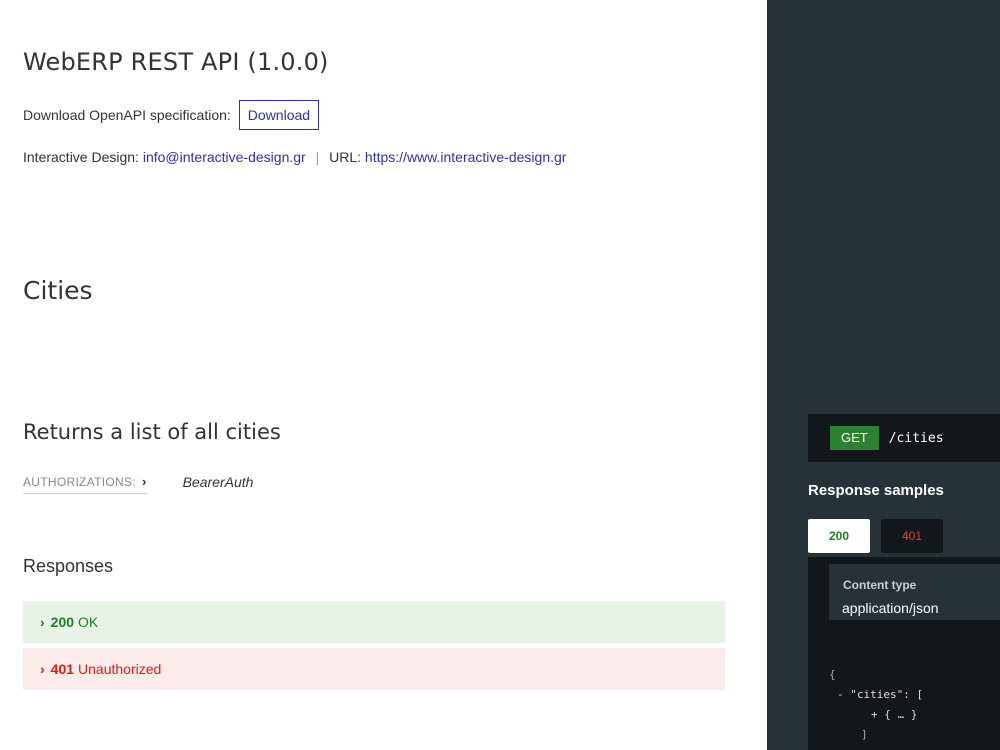  I want to click on http-method-badge: GET, so click(854, 438).